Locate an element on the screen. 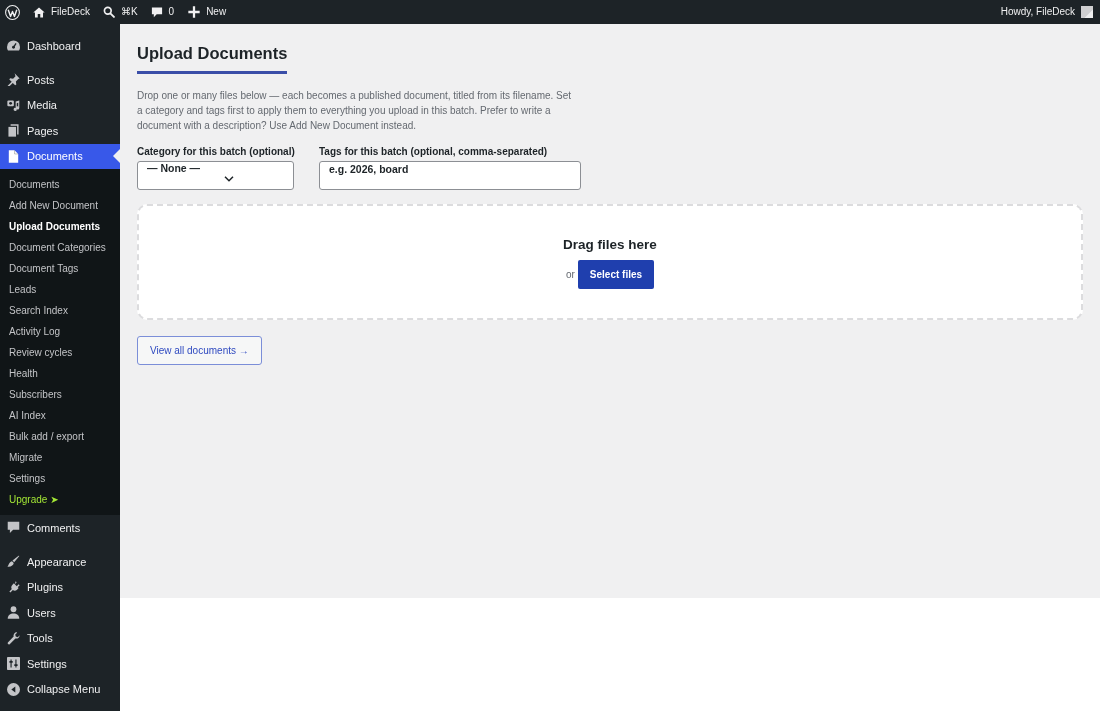 This screenshot has height=711, width=1100. drop-zone: Drag files here or Select files is located at coordinates (610, 262).